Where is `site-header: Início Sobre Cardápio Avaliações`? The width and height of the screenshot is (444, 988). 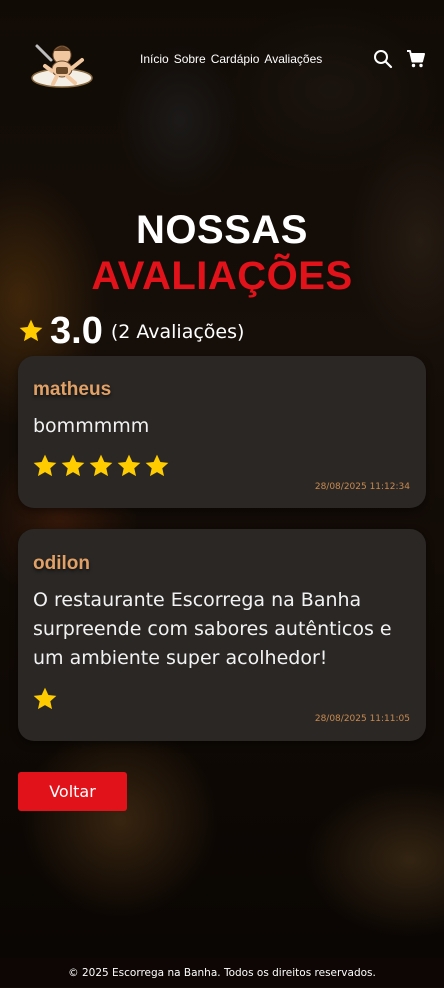
site-header: Início Sobre Cardápio Avaliações is located at coordinates (222, 55).